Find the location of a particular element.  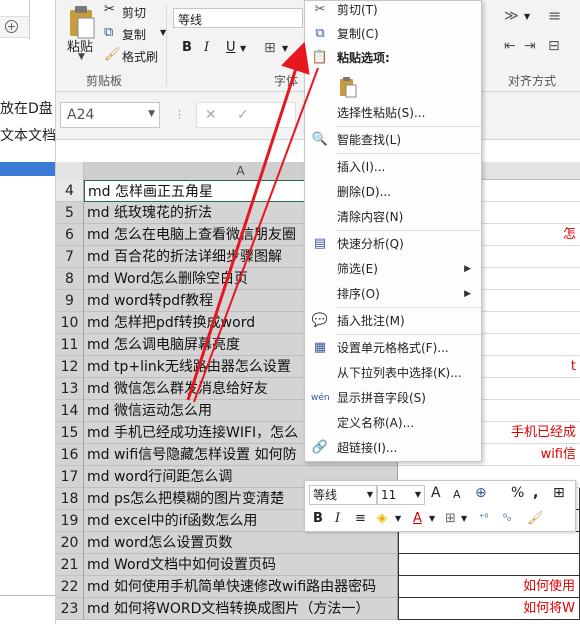

increase-decimal-icon: ⁺⁰ is located at coordinates (483, 519).